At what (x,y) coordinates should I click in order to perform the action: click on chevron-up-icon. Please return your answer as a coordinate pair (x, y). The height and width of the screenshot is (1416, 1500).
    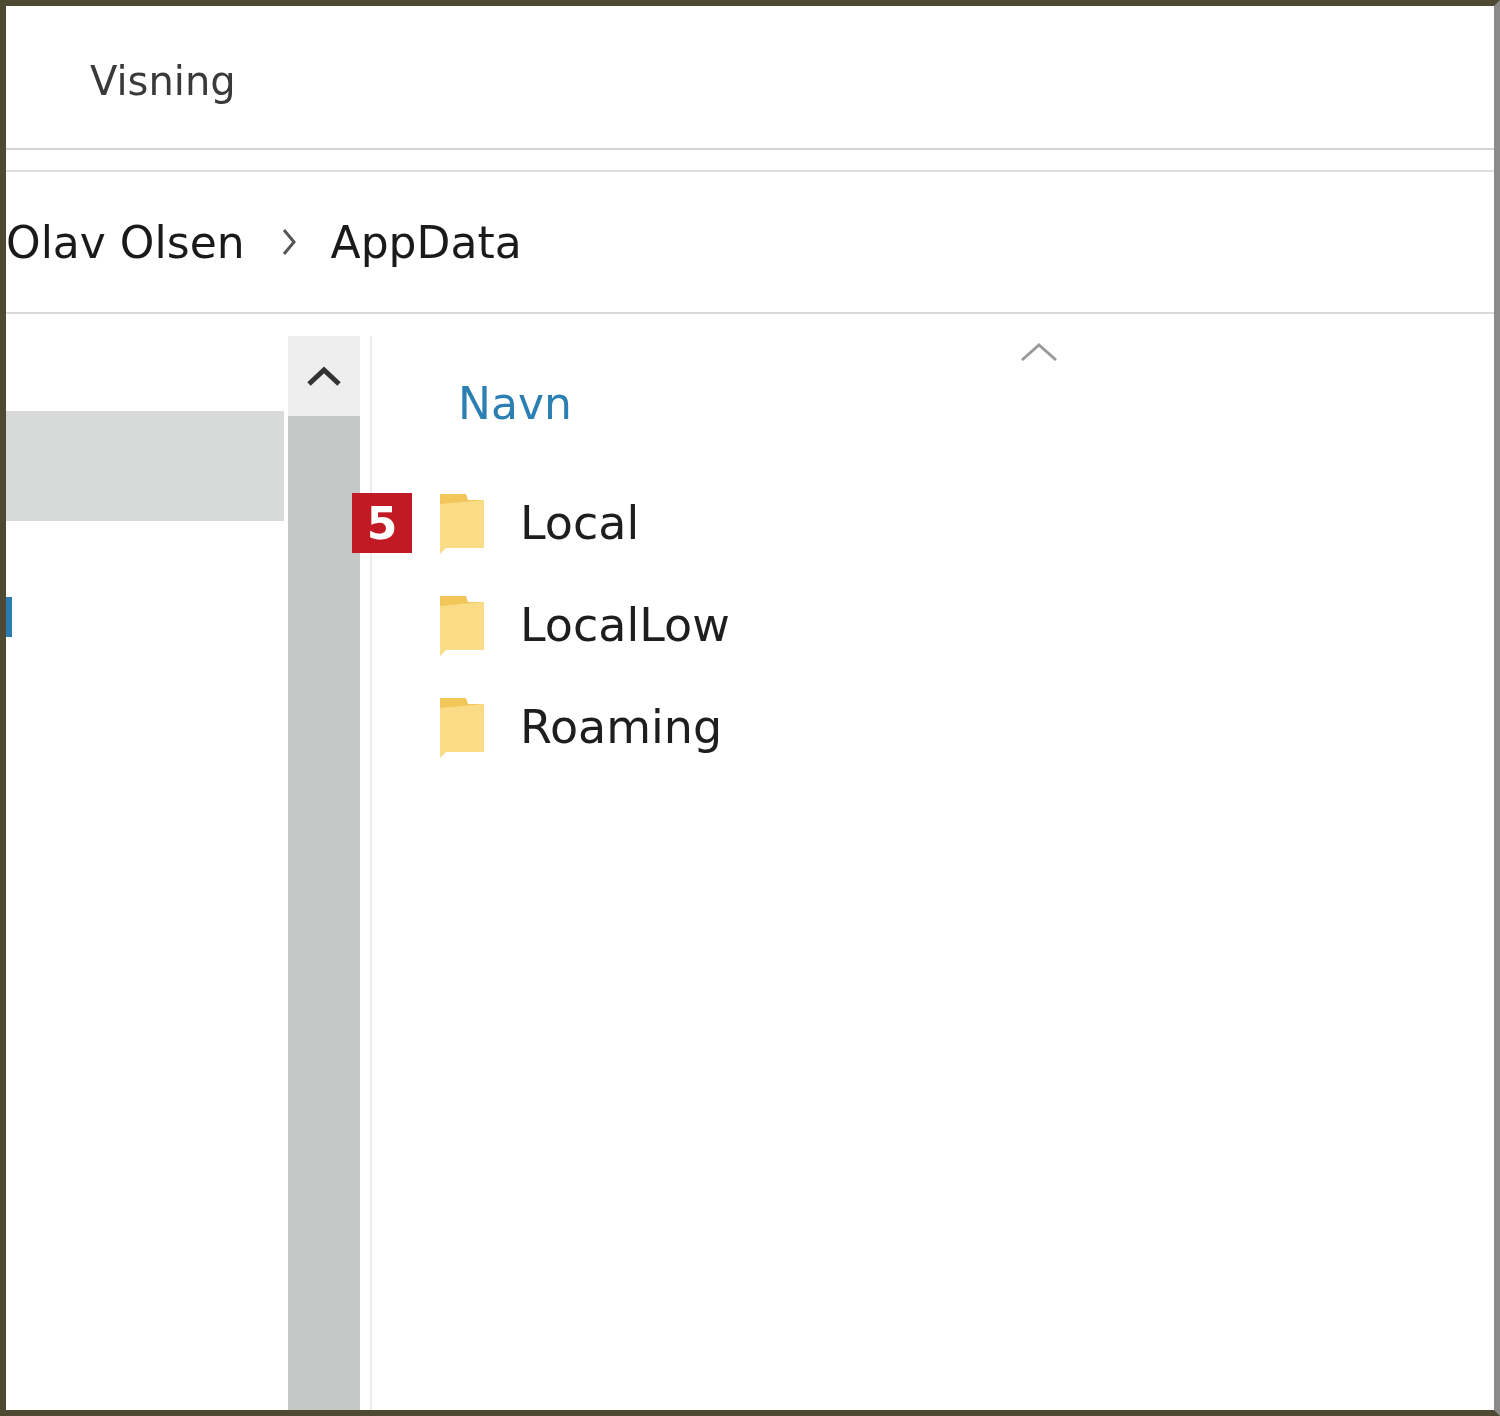
    Looking at the image, I should click on (324, 376).